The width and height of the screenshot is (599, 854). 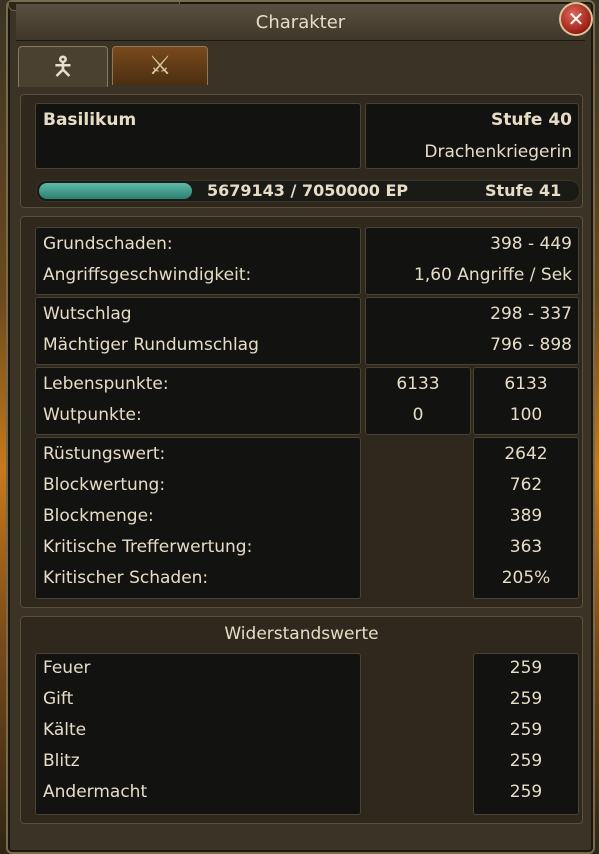 I want to click on name-box: Basilikum, so click(x=198, y=136).